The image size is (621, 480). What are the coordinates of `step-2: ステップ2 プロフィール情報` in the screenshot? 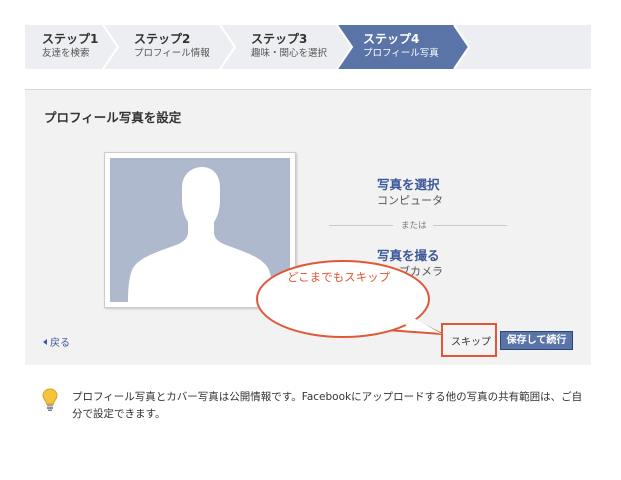 It's located at (172, 46).